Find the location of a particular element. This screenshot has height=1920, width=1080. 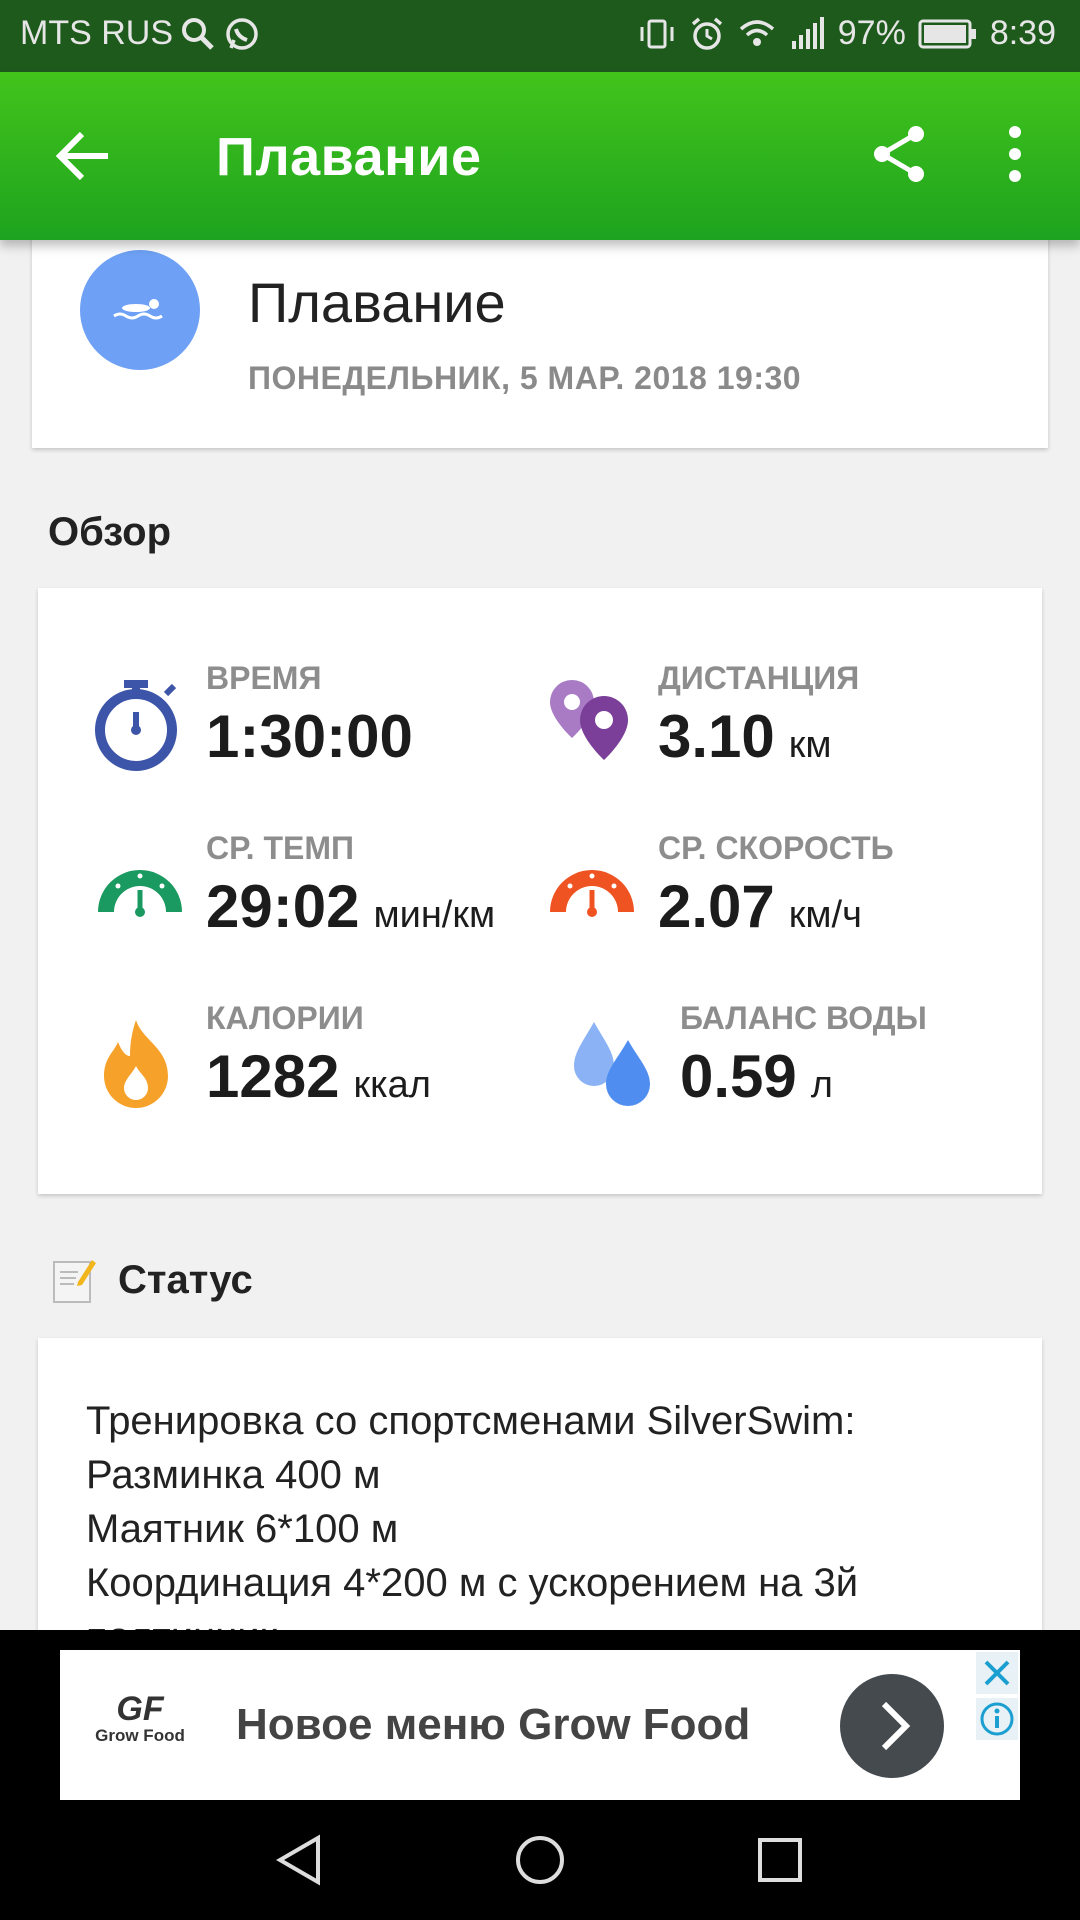

more-options-icon is located at coordinates (1015, 154).